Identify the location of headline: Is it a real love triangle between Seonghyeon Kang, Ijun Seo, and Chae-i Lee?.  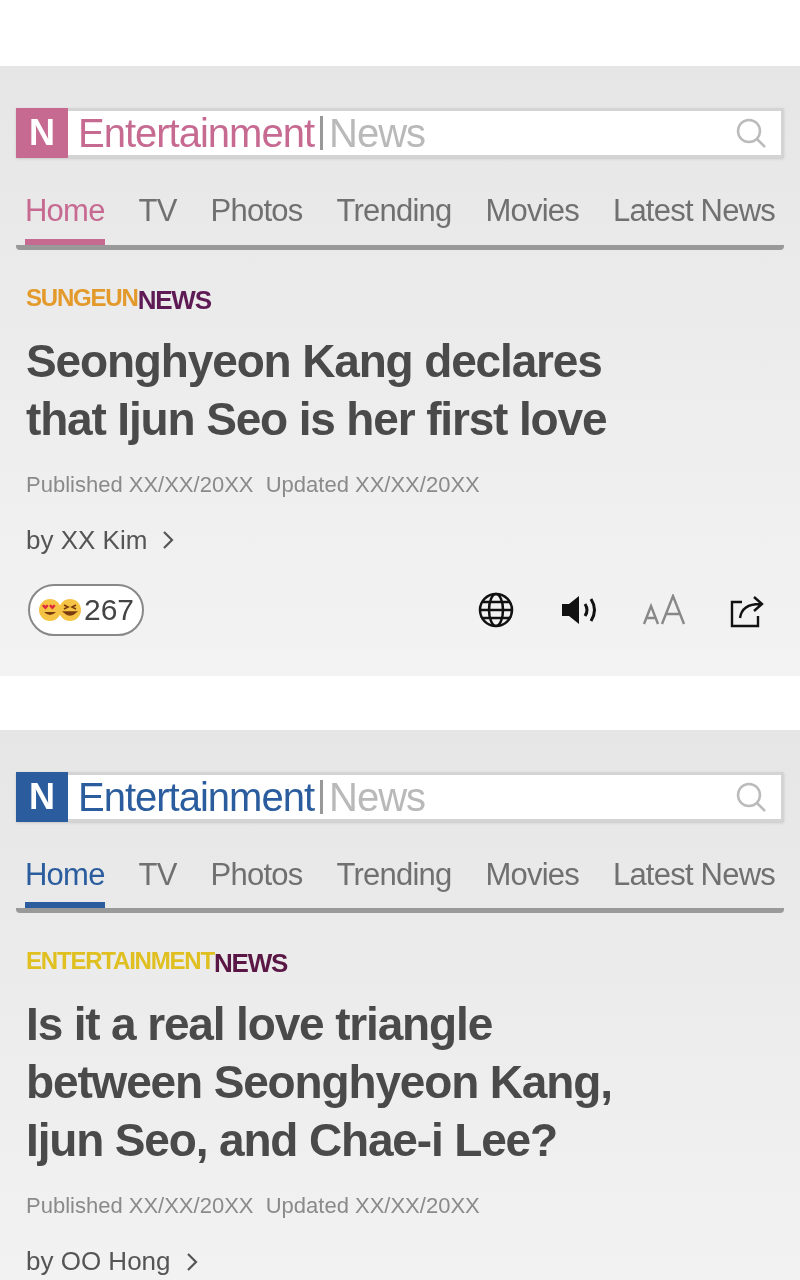
(346, 1082).